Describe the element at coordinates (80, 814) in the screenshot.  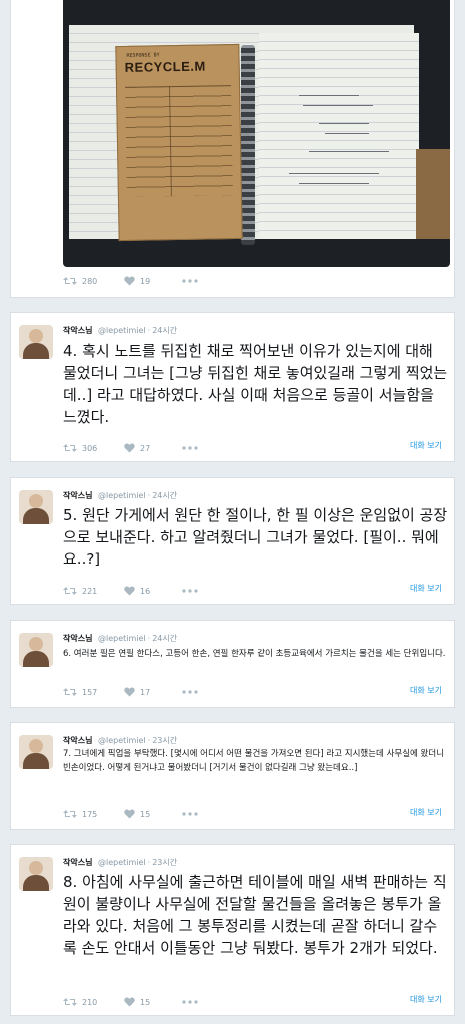
I see `retweet-button: 175` at that location.